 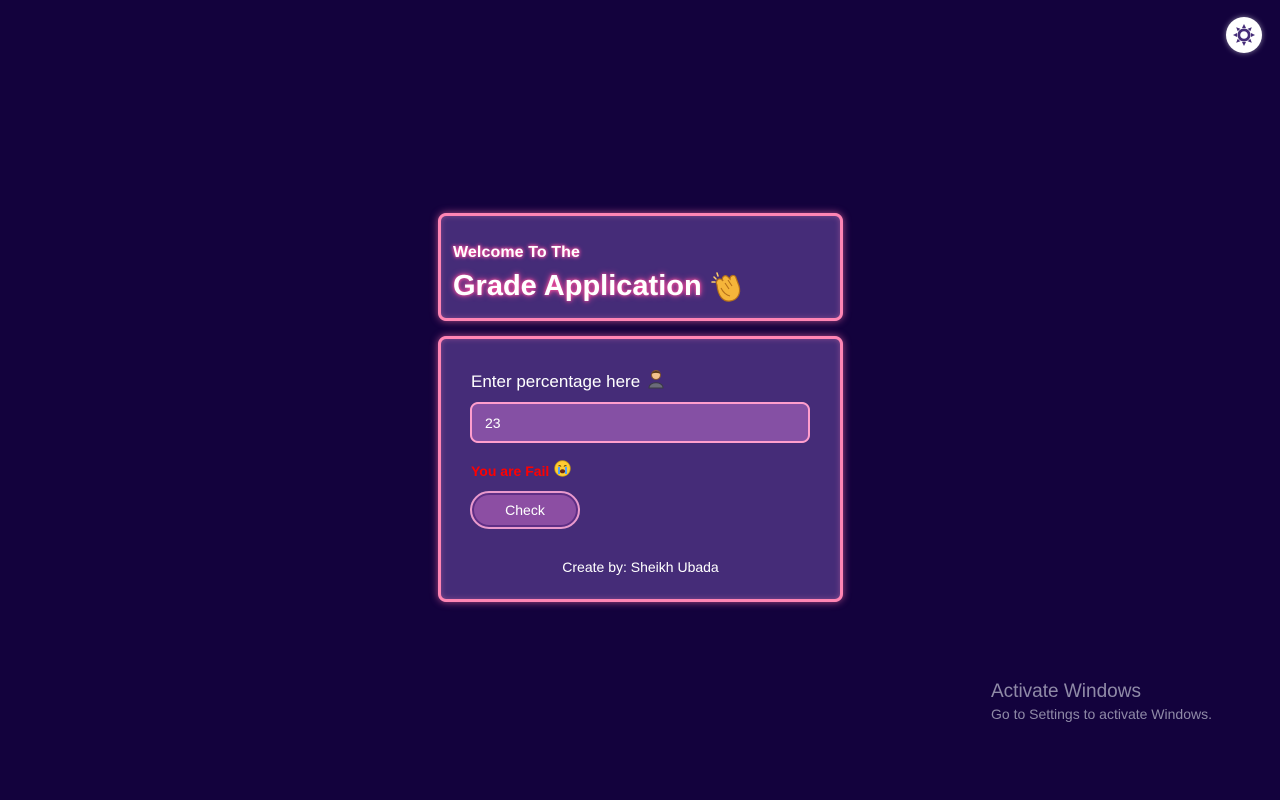 I want to click on sun-gear-icon, so click(x=1244, y=35).